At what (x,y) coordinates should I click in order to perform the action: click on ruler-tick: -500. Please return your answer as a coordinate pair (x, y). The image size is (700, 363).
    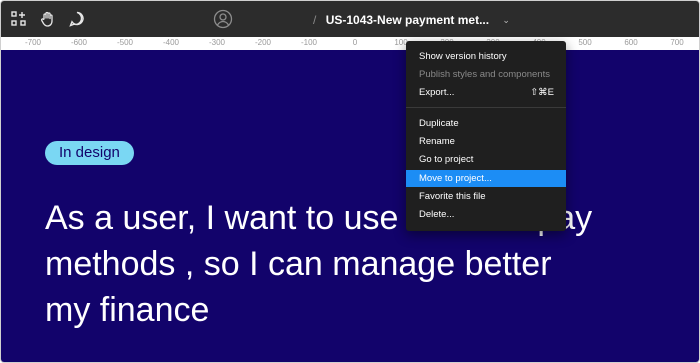
    Looking at the image, I should click on (125, 42).